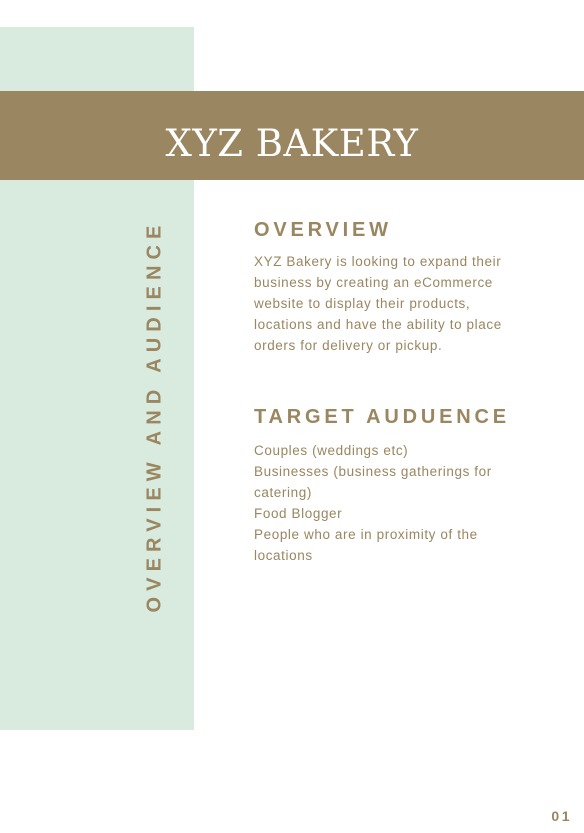 The height and width of the screenshot is (833, 584). I want to click on target-audience-heading: TARGET AUDUENCE, so click(382, 417).